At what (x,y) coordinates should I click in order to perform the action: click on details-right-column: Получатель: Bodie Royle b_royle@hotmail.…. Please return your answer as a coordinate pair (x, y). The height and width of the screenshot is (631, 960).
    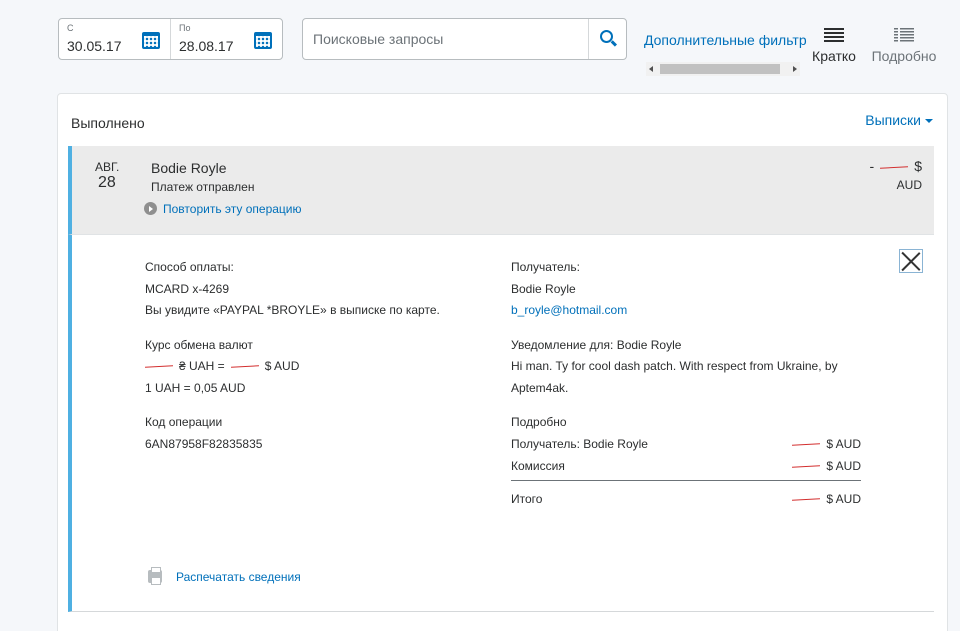
    Looking at the image, I should click on (686, 384).